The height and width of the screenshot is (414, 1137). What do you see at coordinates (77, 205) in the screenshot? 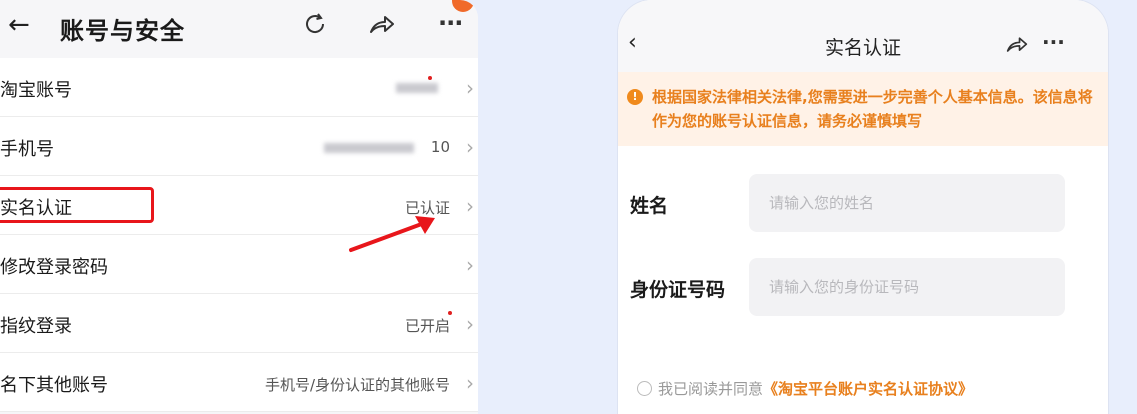
I see `highlight-box` at bounding box center [77, 205].